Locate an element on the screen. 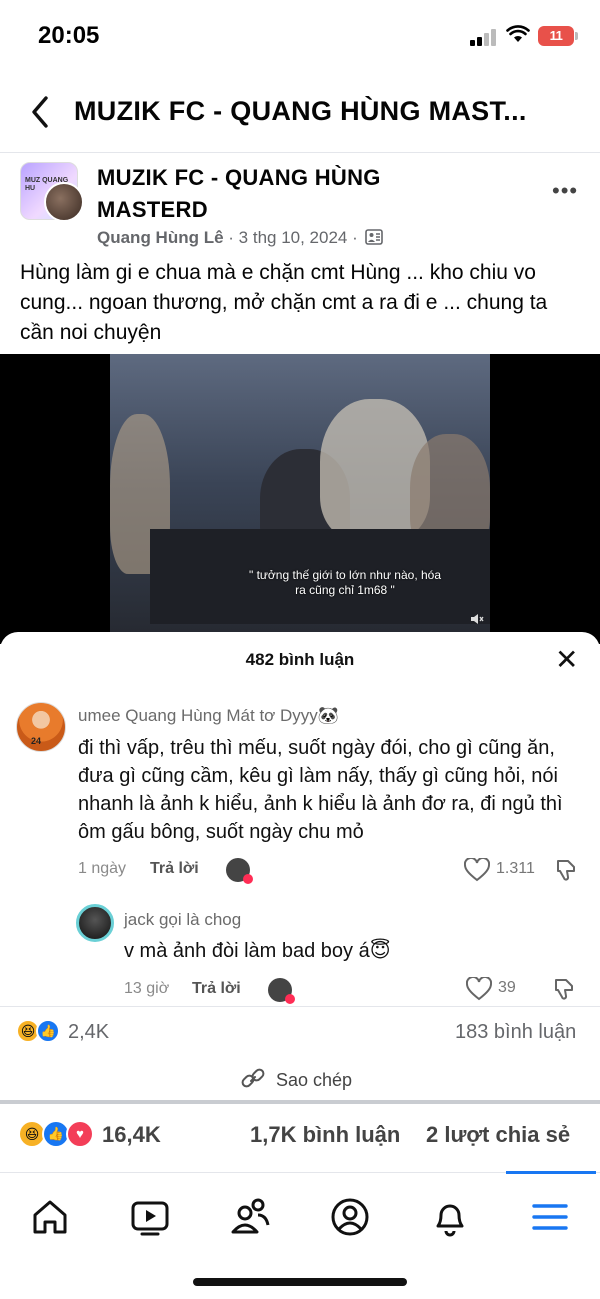 This screenshot has height=1299, width=600. bell-icon is located at coordinates (450, 1217).